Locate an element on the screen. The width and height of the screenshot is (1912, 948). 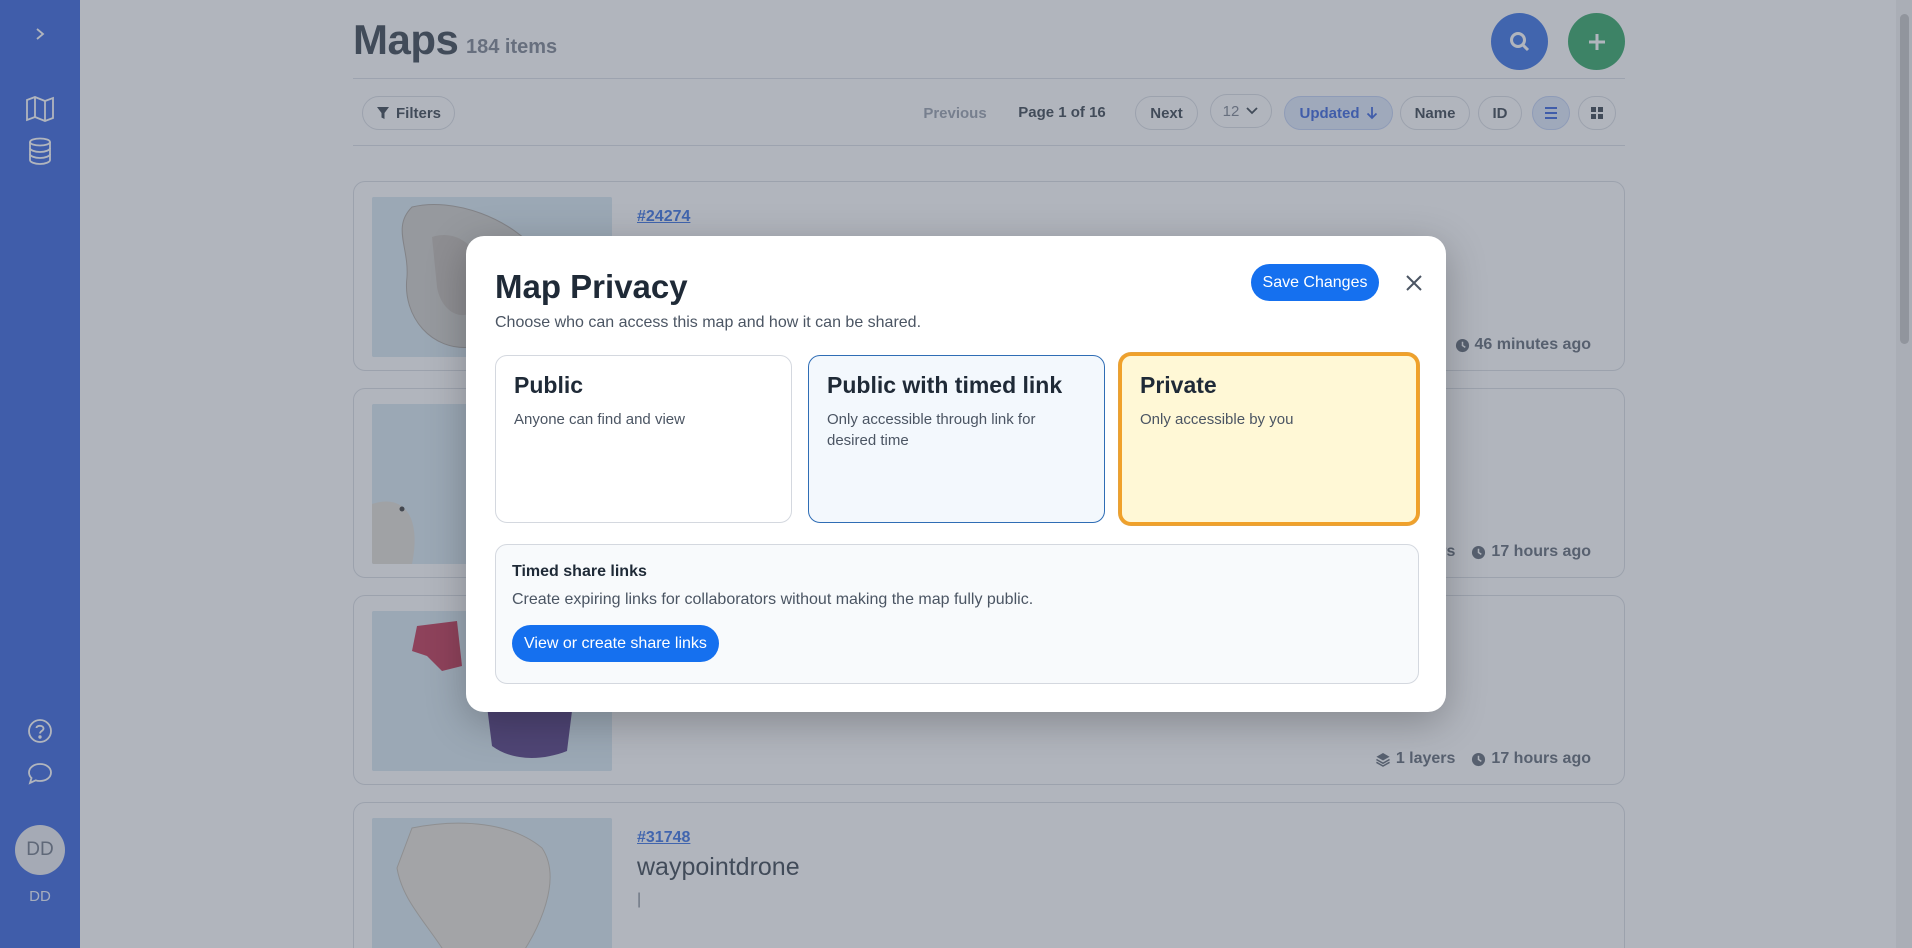
option-description: Only accessible by you is located at coordinates (1217, 419).